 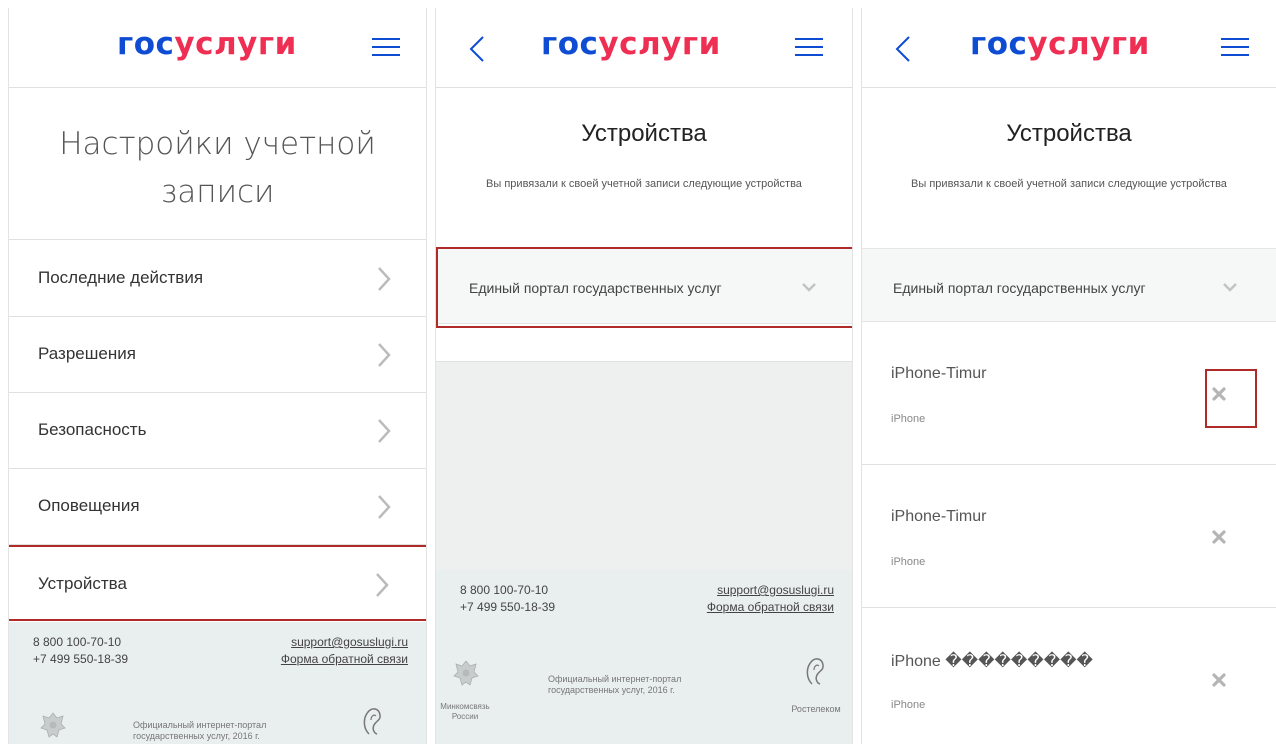 I want to click on empty-content-area, so click(x=644, y=465).